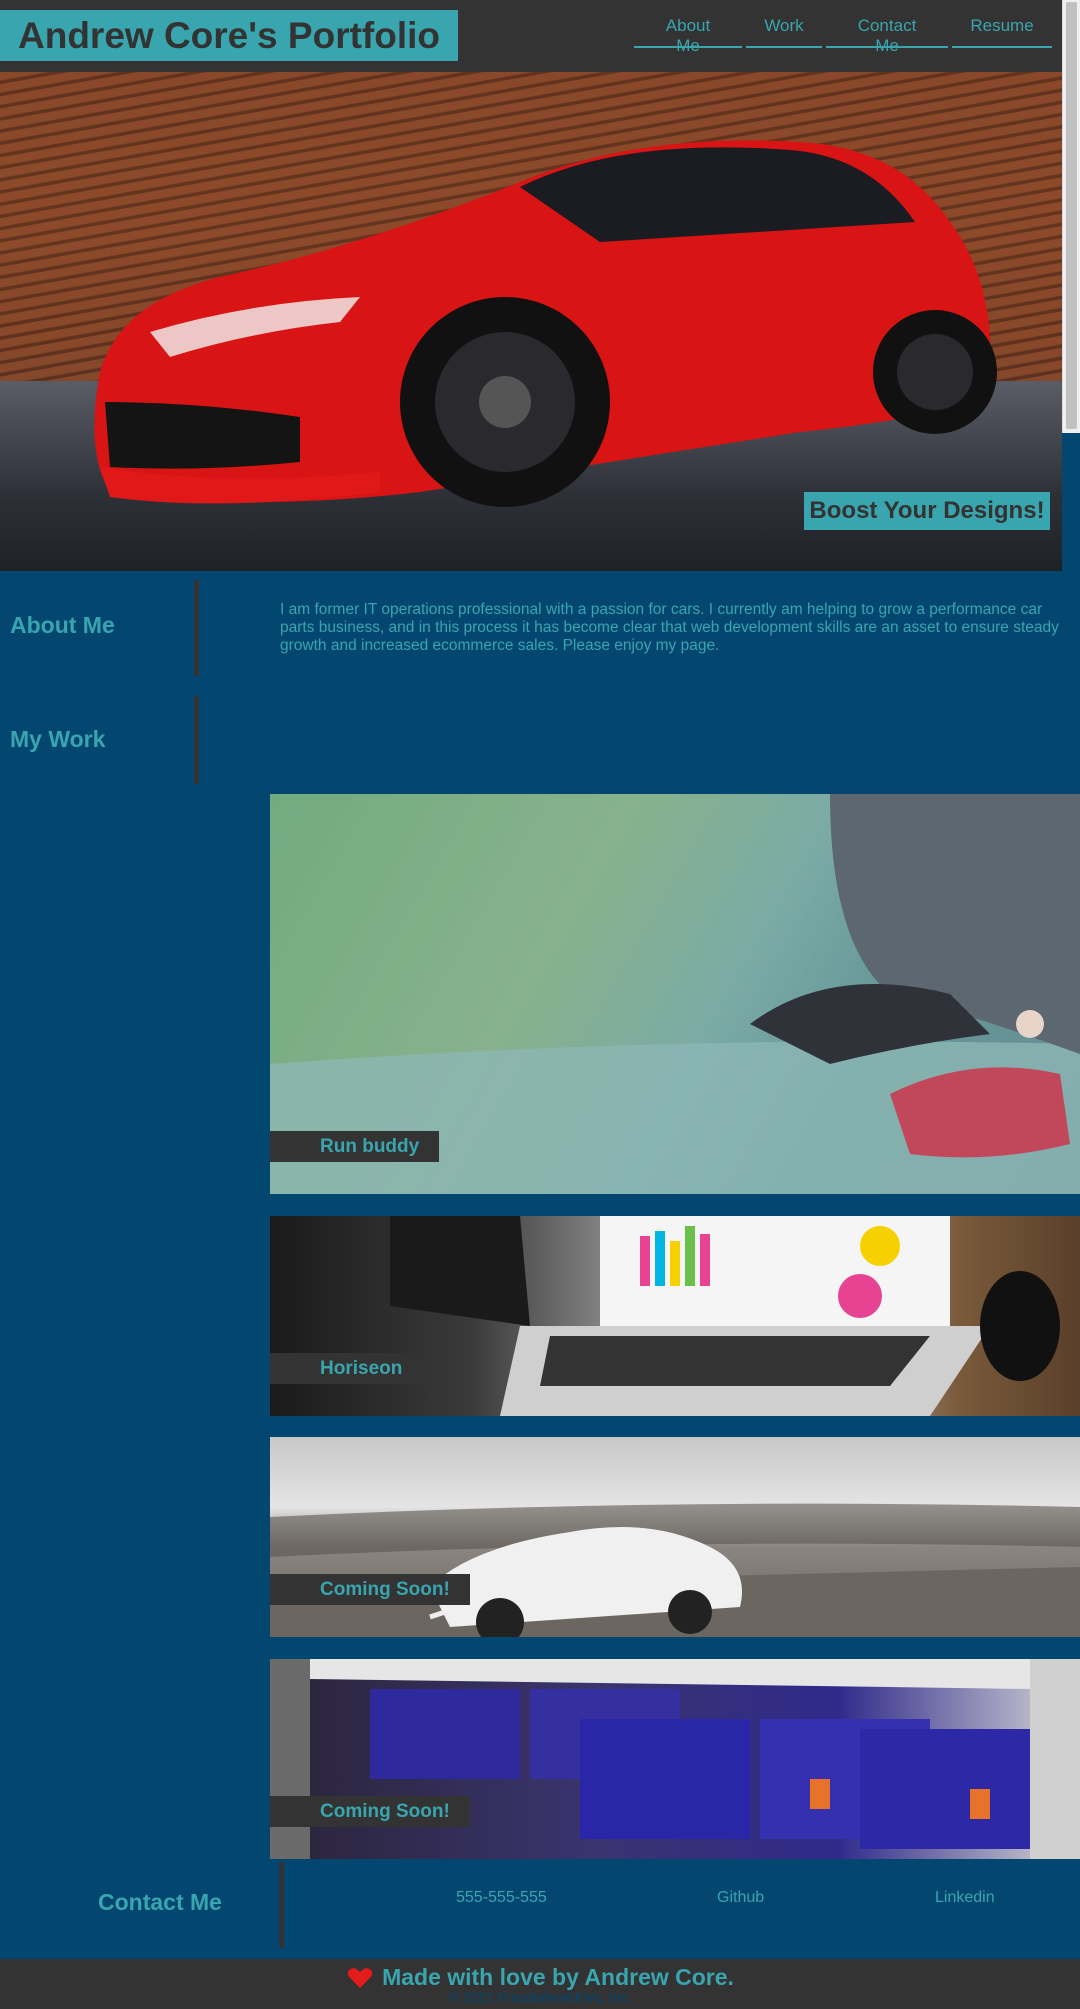 The width and height of the screenshot is (1080, 2009). What do you see at coordinates (160, 1902) in the screenshot?
I see `contact-heading: Contact Me` at bounding box center [160, 1902].